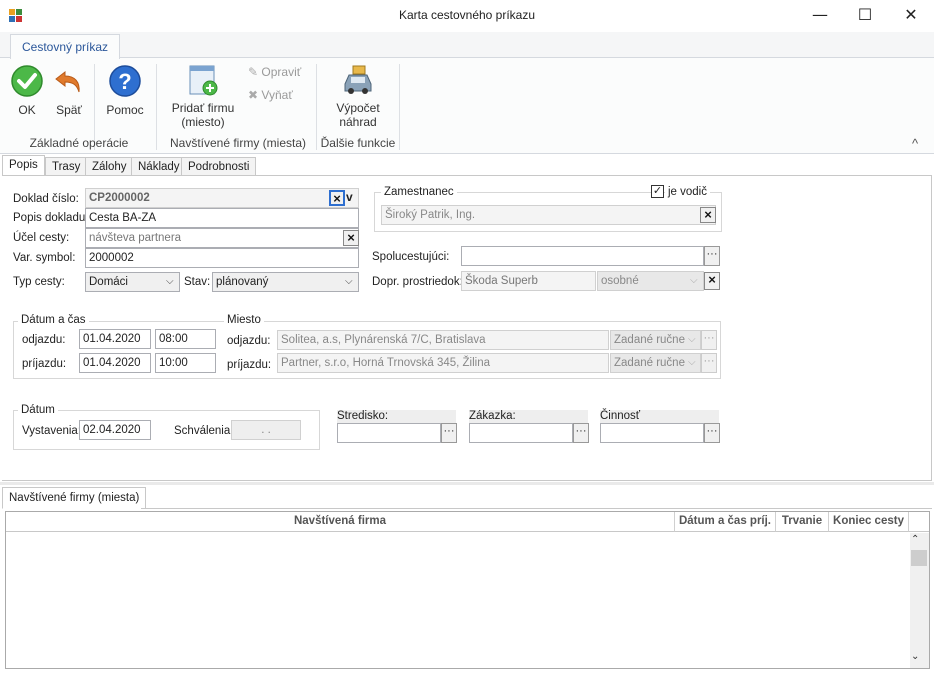 The width and height of the screenshot is (934, 673). I want to click on collapse-ribbon-icon: ^, so click(915, 143).